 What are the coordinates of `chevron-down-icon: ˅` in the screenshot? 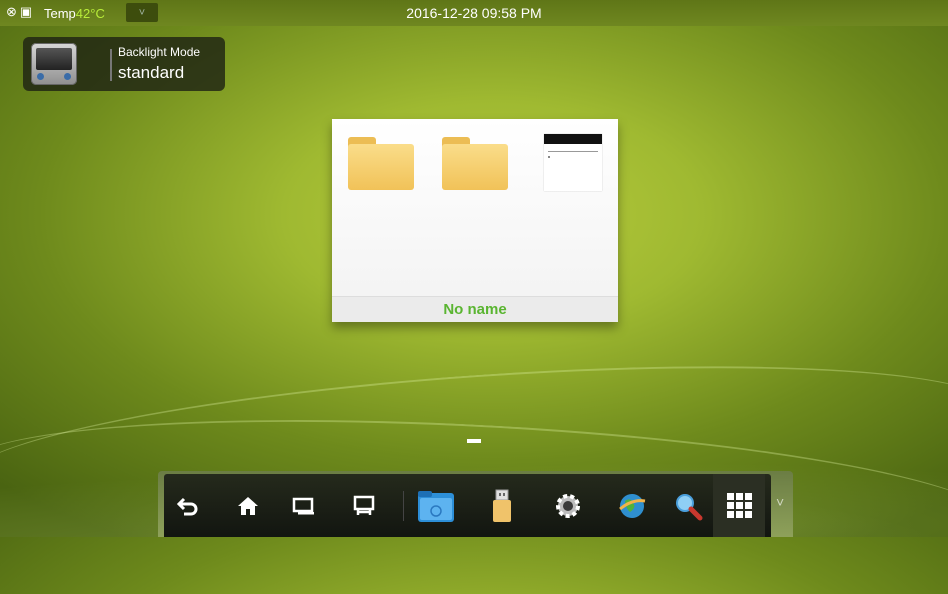 It's located at (780, 502).